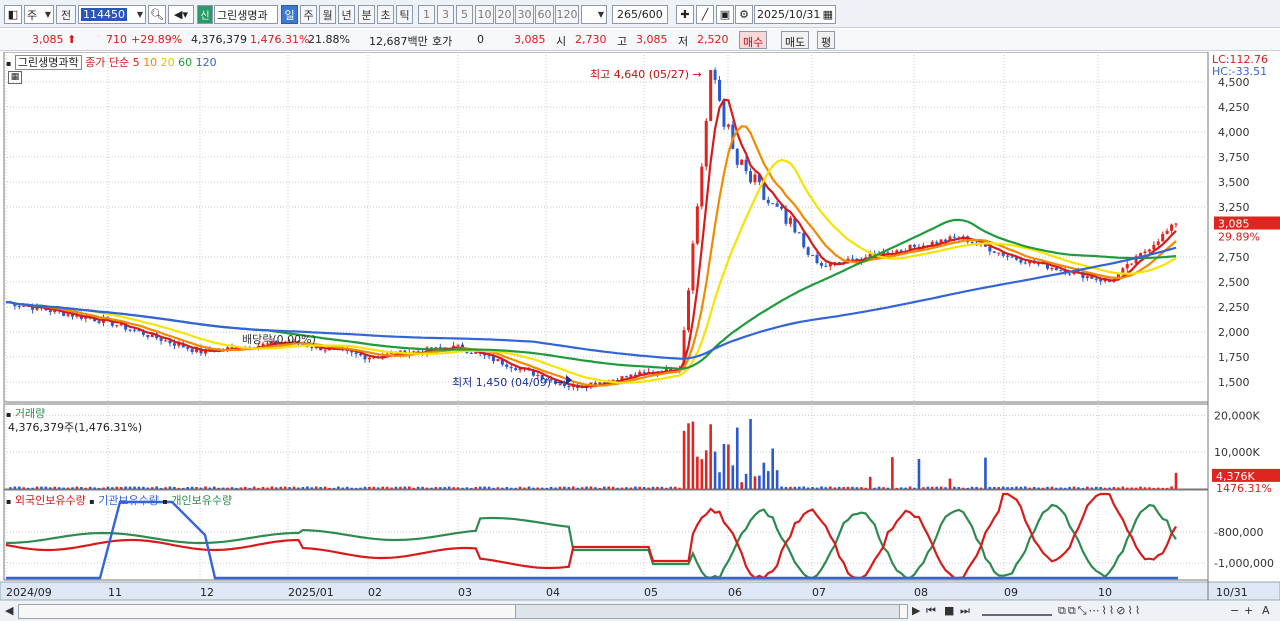 Image resolution: width=1280 pixels, height=621 pixels. Describe the element at coordinates (246, 14) in the screenshot. I see `stock-name-field: 그린생명과` at that location.